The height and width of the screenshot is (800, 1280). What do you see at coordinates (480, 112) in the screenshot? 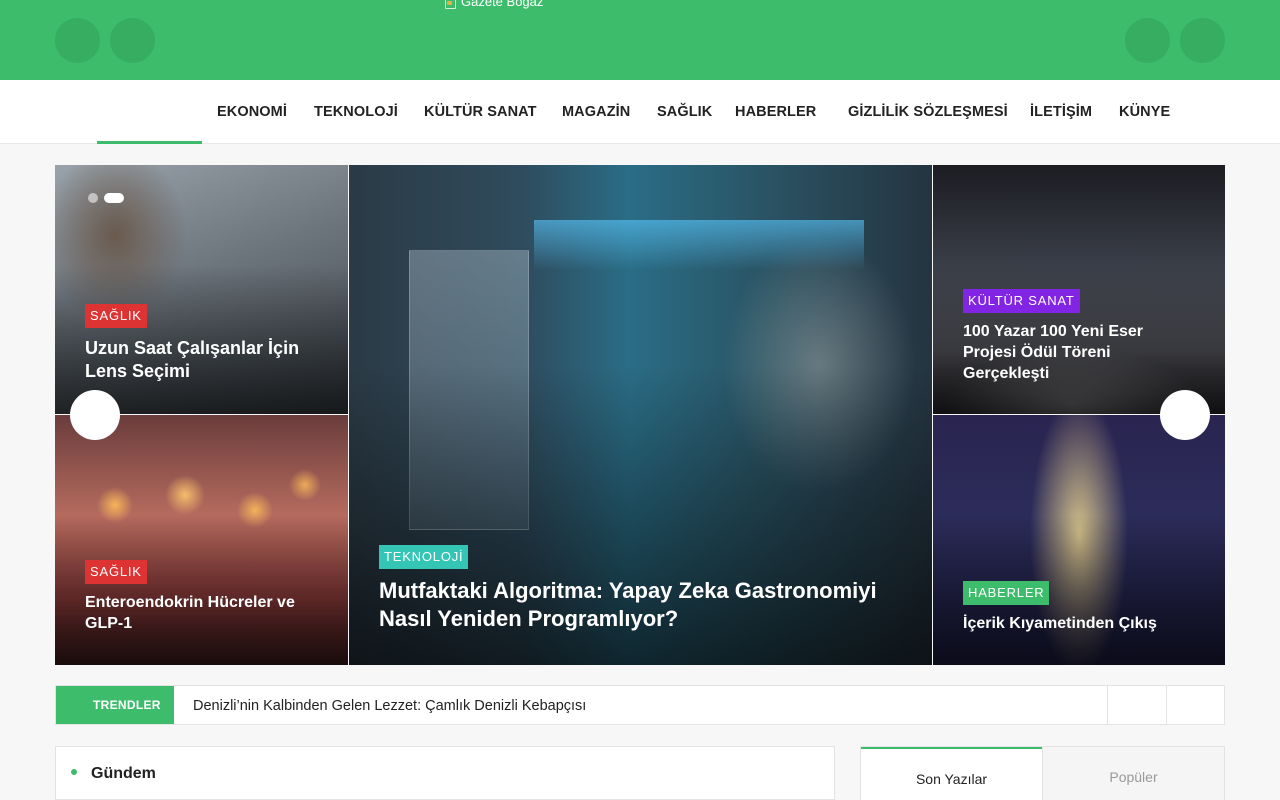
I see `nav-item-kultur-sanat: KÜLTÜR SANAT` at bounding box center [480, 112].